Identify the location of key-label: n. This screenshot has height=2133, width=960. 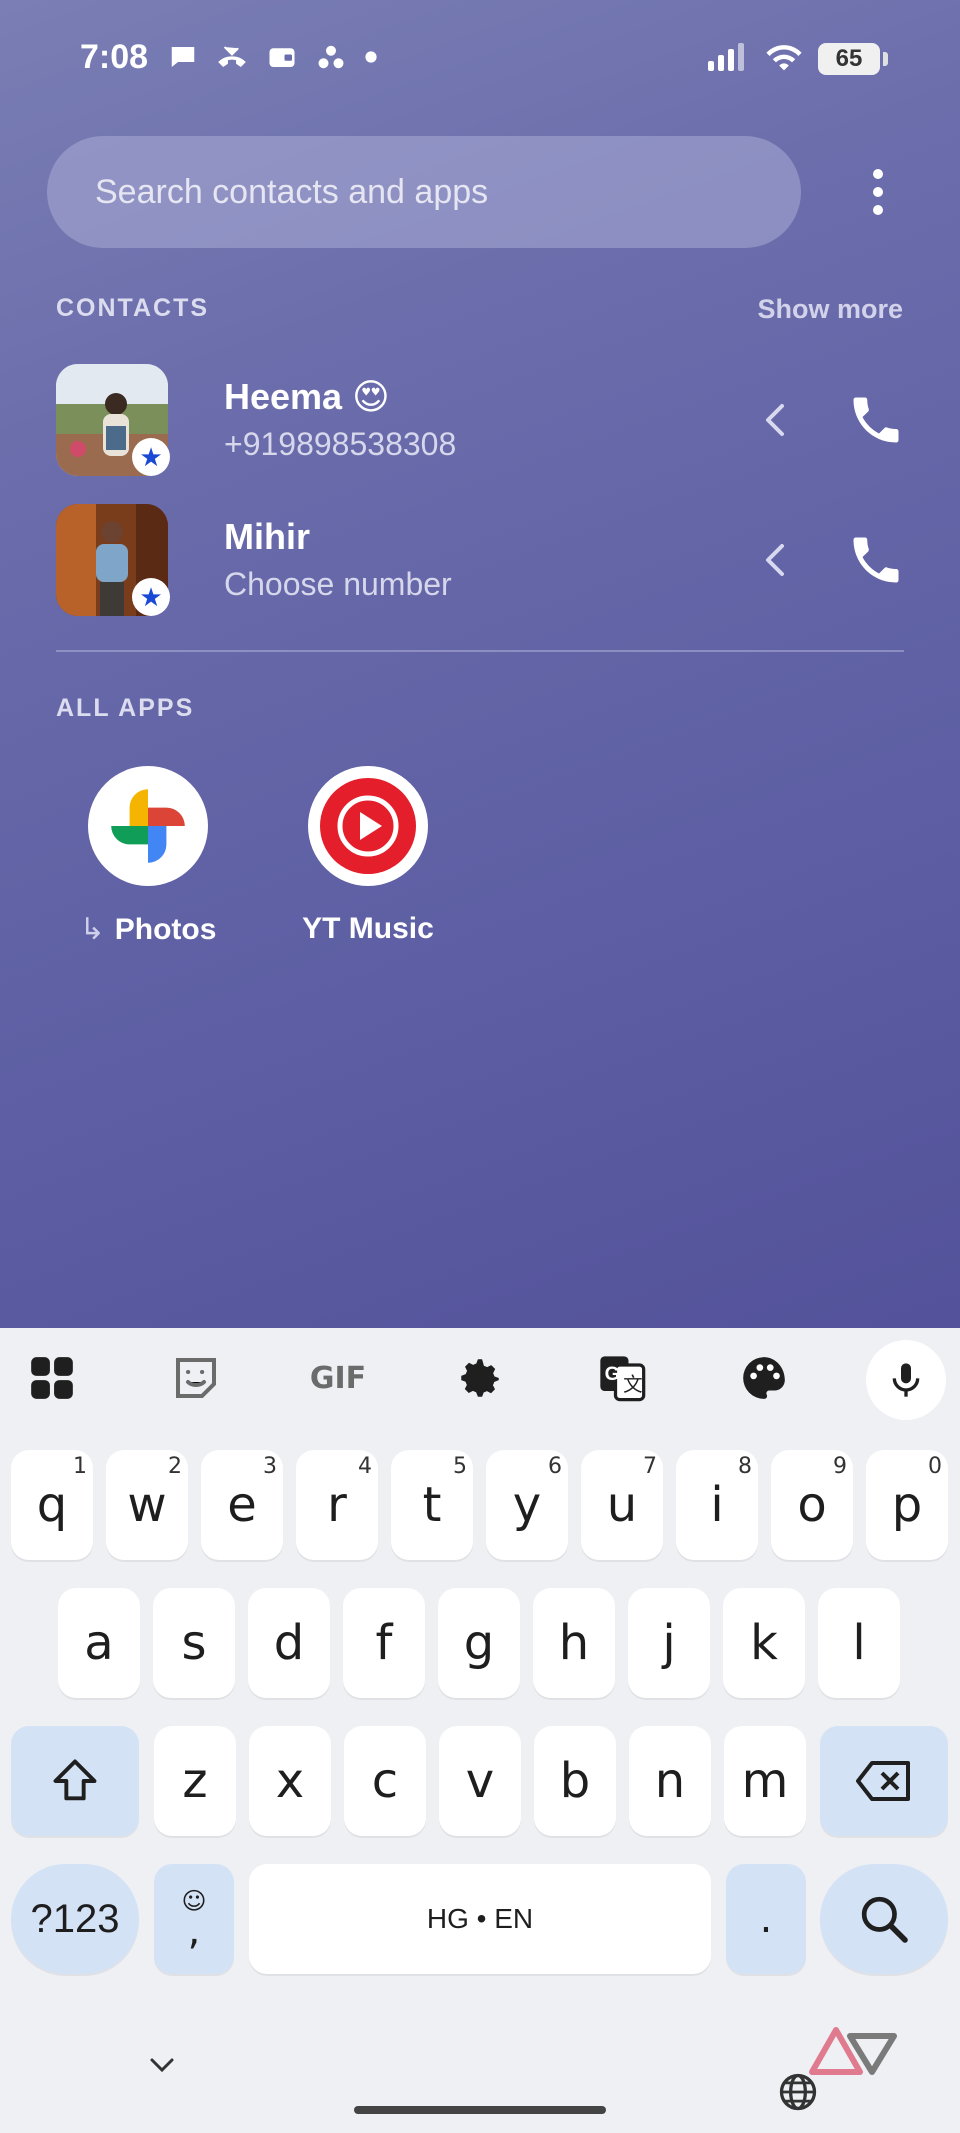
(670, 1781).